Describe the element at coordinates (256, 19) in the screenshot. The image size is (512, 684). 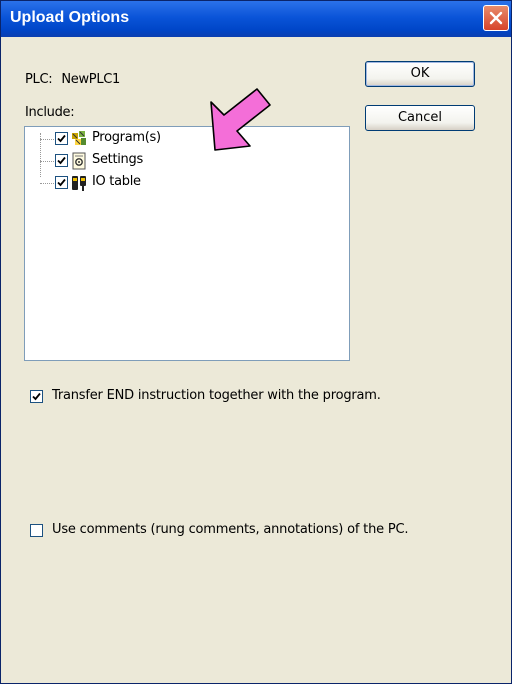
I see `title-bar: Upload Options` at that location.